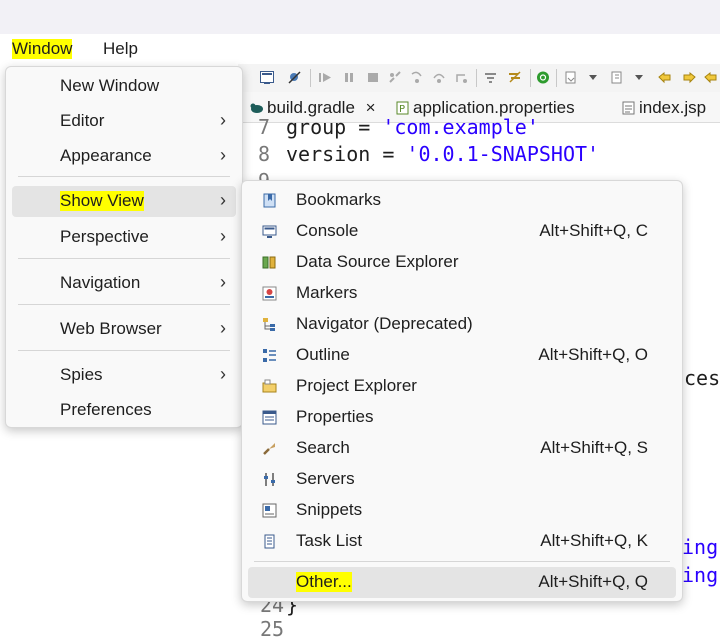 The width and height of the screenshot is (720, 641). What do you see at coordinates (395, 77) in the screenshot?
I see `disconnect-icon` at bounding box center [395, 77].